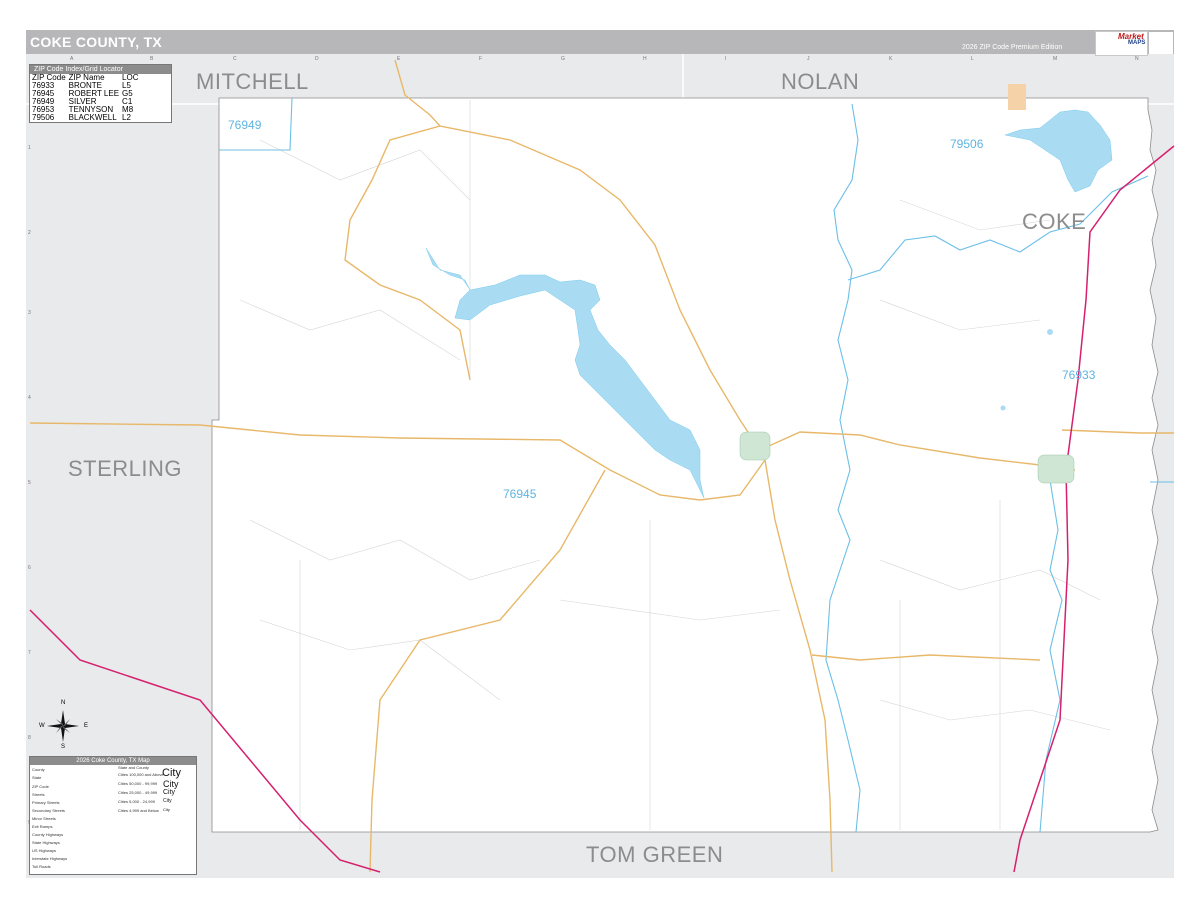  What do you see at coordinates (44, 818) in the screenshot?
I see `legend-item: Minor Streets` at bounding box center [44, 818].